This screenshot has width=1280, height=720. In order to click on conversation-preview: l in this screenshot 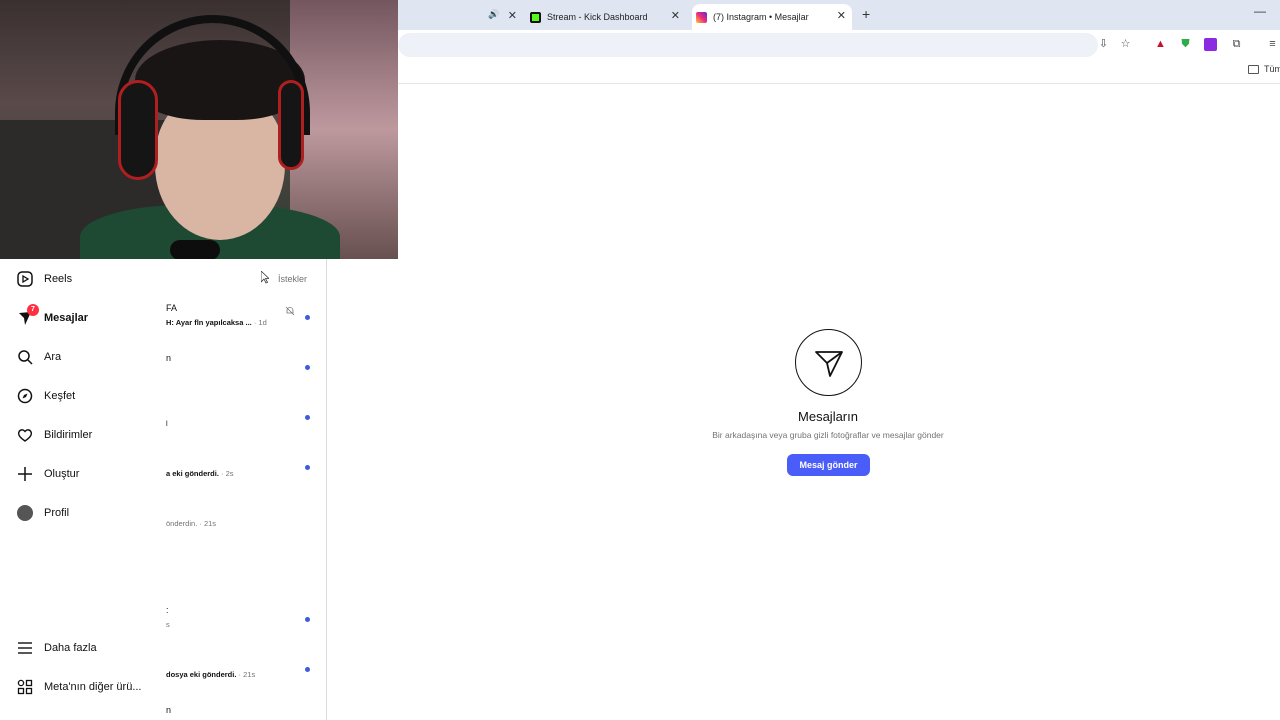, I will do `click(167, 423)`.